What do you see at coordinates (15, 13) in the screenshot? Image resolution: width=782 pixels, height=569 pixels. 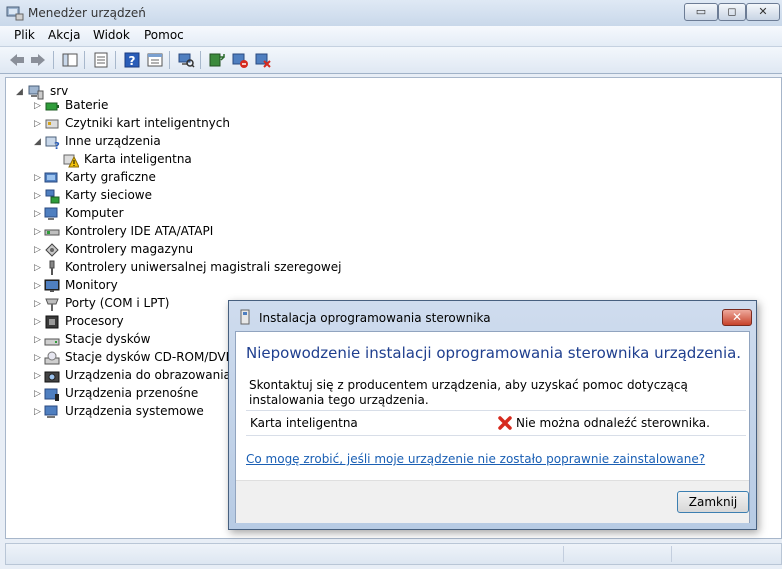 I see `device-manager-icon` at bounding box center [15, 13].